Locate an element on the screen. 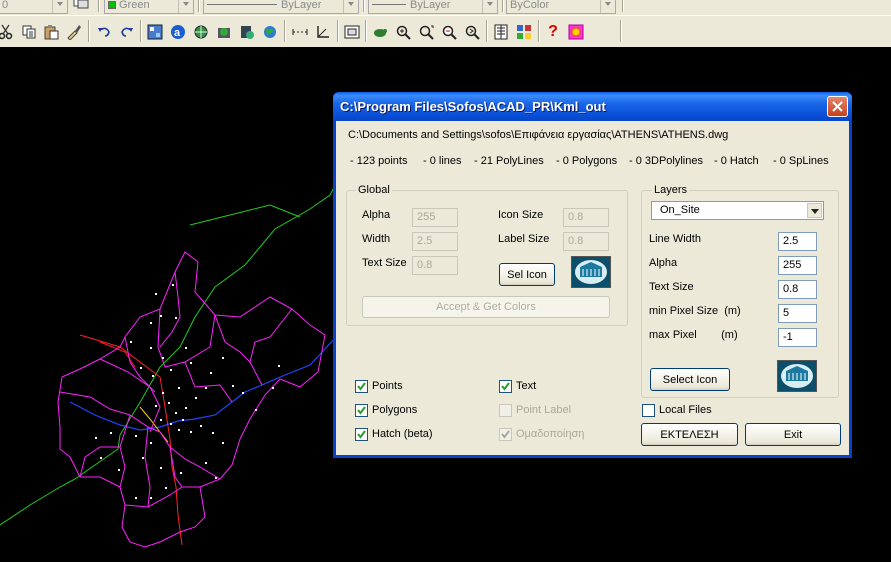 Image resolution: width=891 pixels, height=562 pixels. execute-button: ΕΚΤΕΛΕΣΗ is located at coordinates (689, 434).